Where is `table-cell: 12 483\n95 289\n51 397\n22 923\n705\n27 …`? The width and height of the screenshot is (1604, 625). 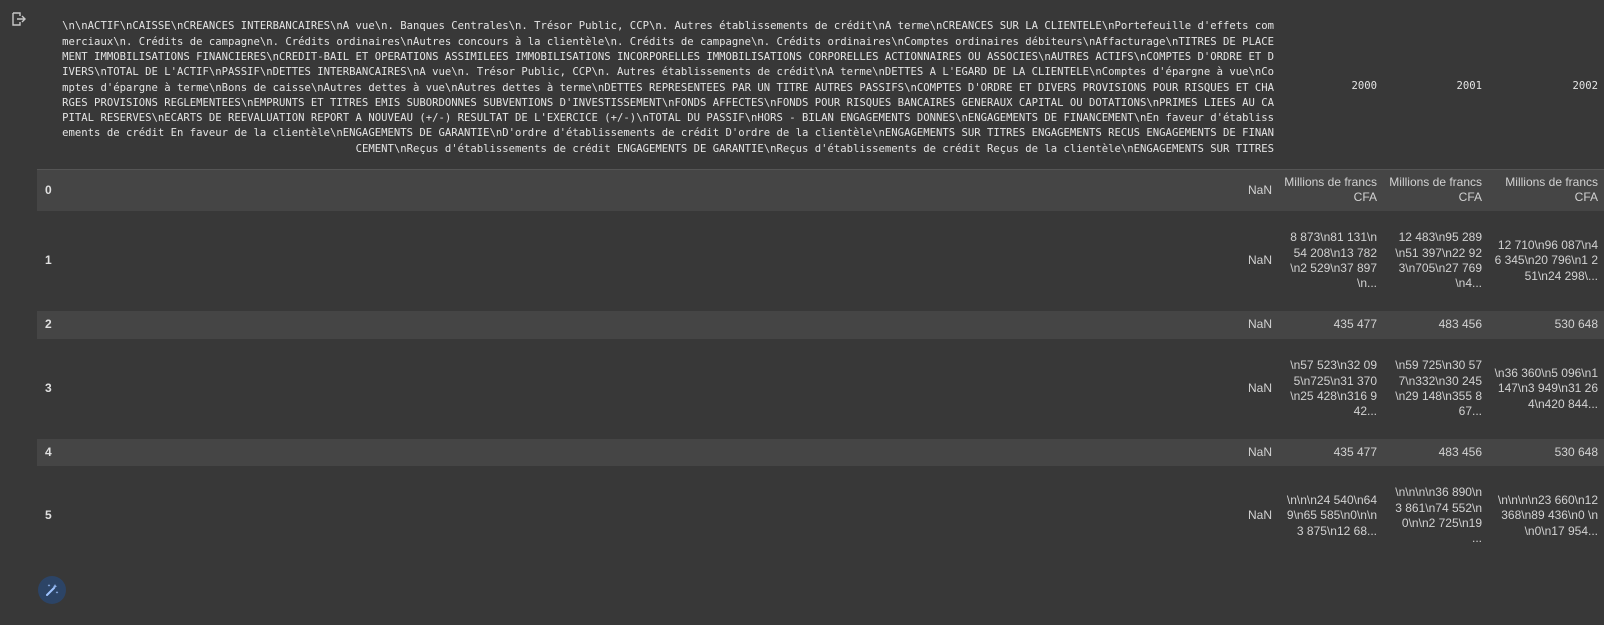
table-cell: 12 483\n95 289\n51 397\n22 923\n705\n27 … is located at coordinates (1438, 260).